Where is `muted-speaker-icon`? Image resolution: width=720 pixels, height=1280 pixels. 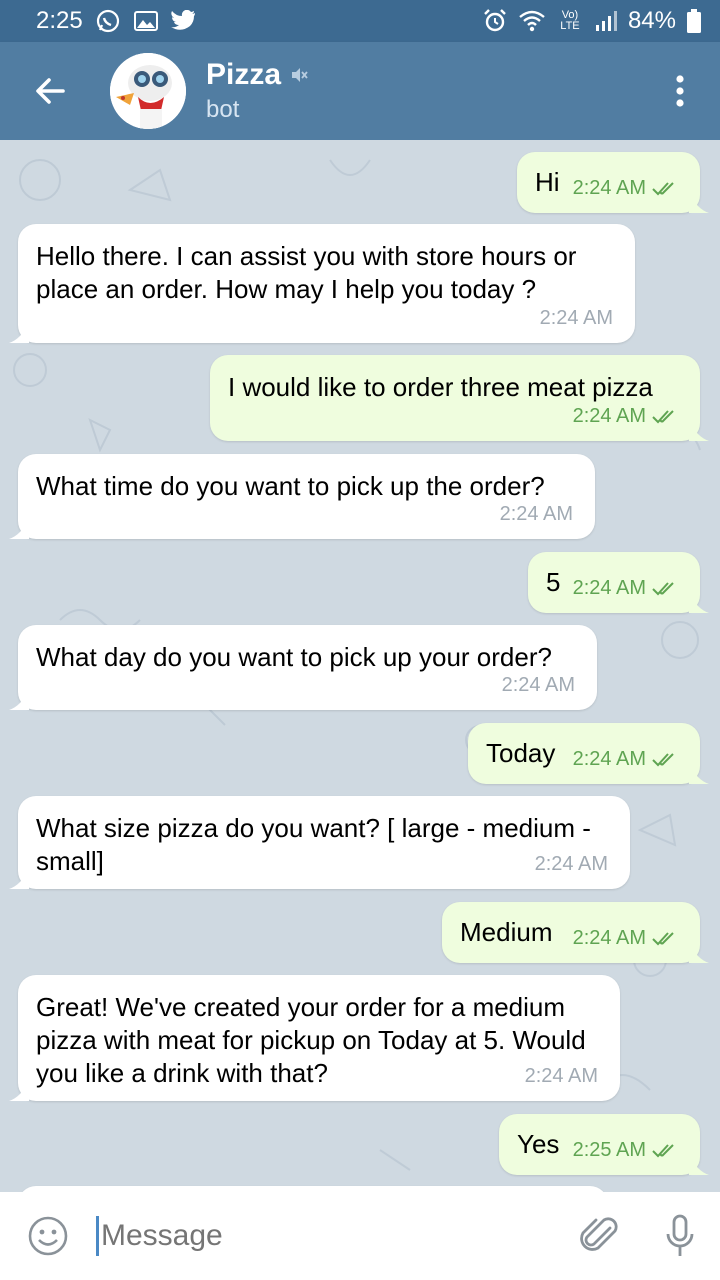
muted-speaker-icon is located at coordinates (300, 75).